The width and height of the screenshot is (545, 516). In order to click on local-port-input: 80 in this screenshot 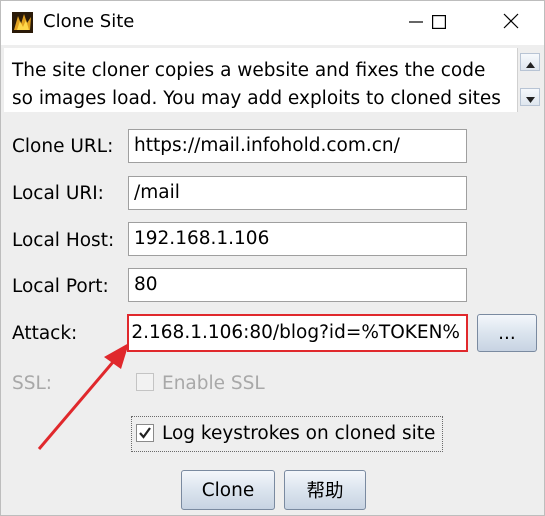, I will do `click(297, 285)`.